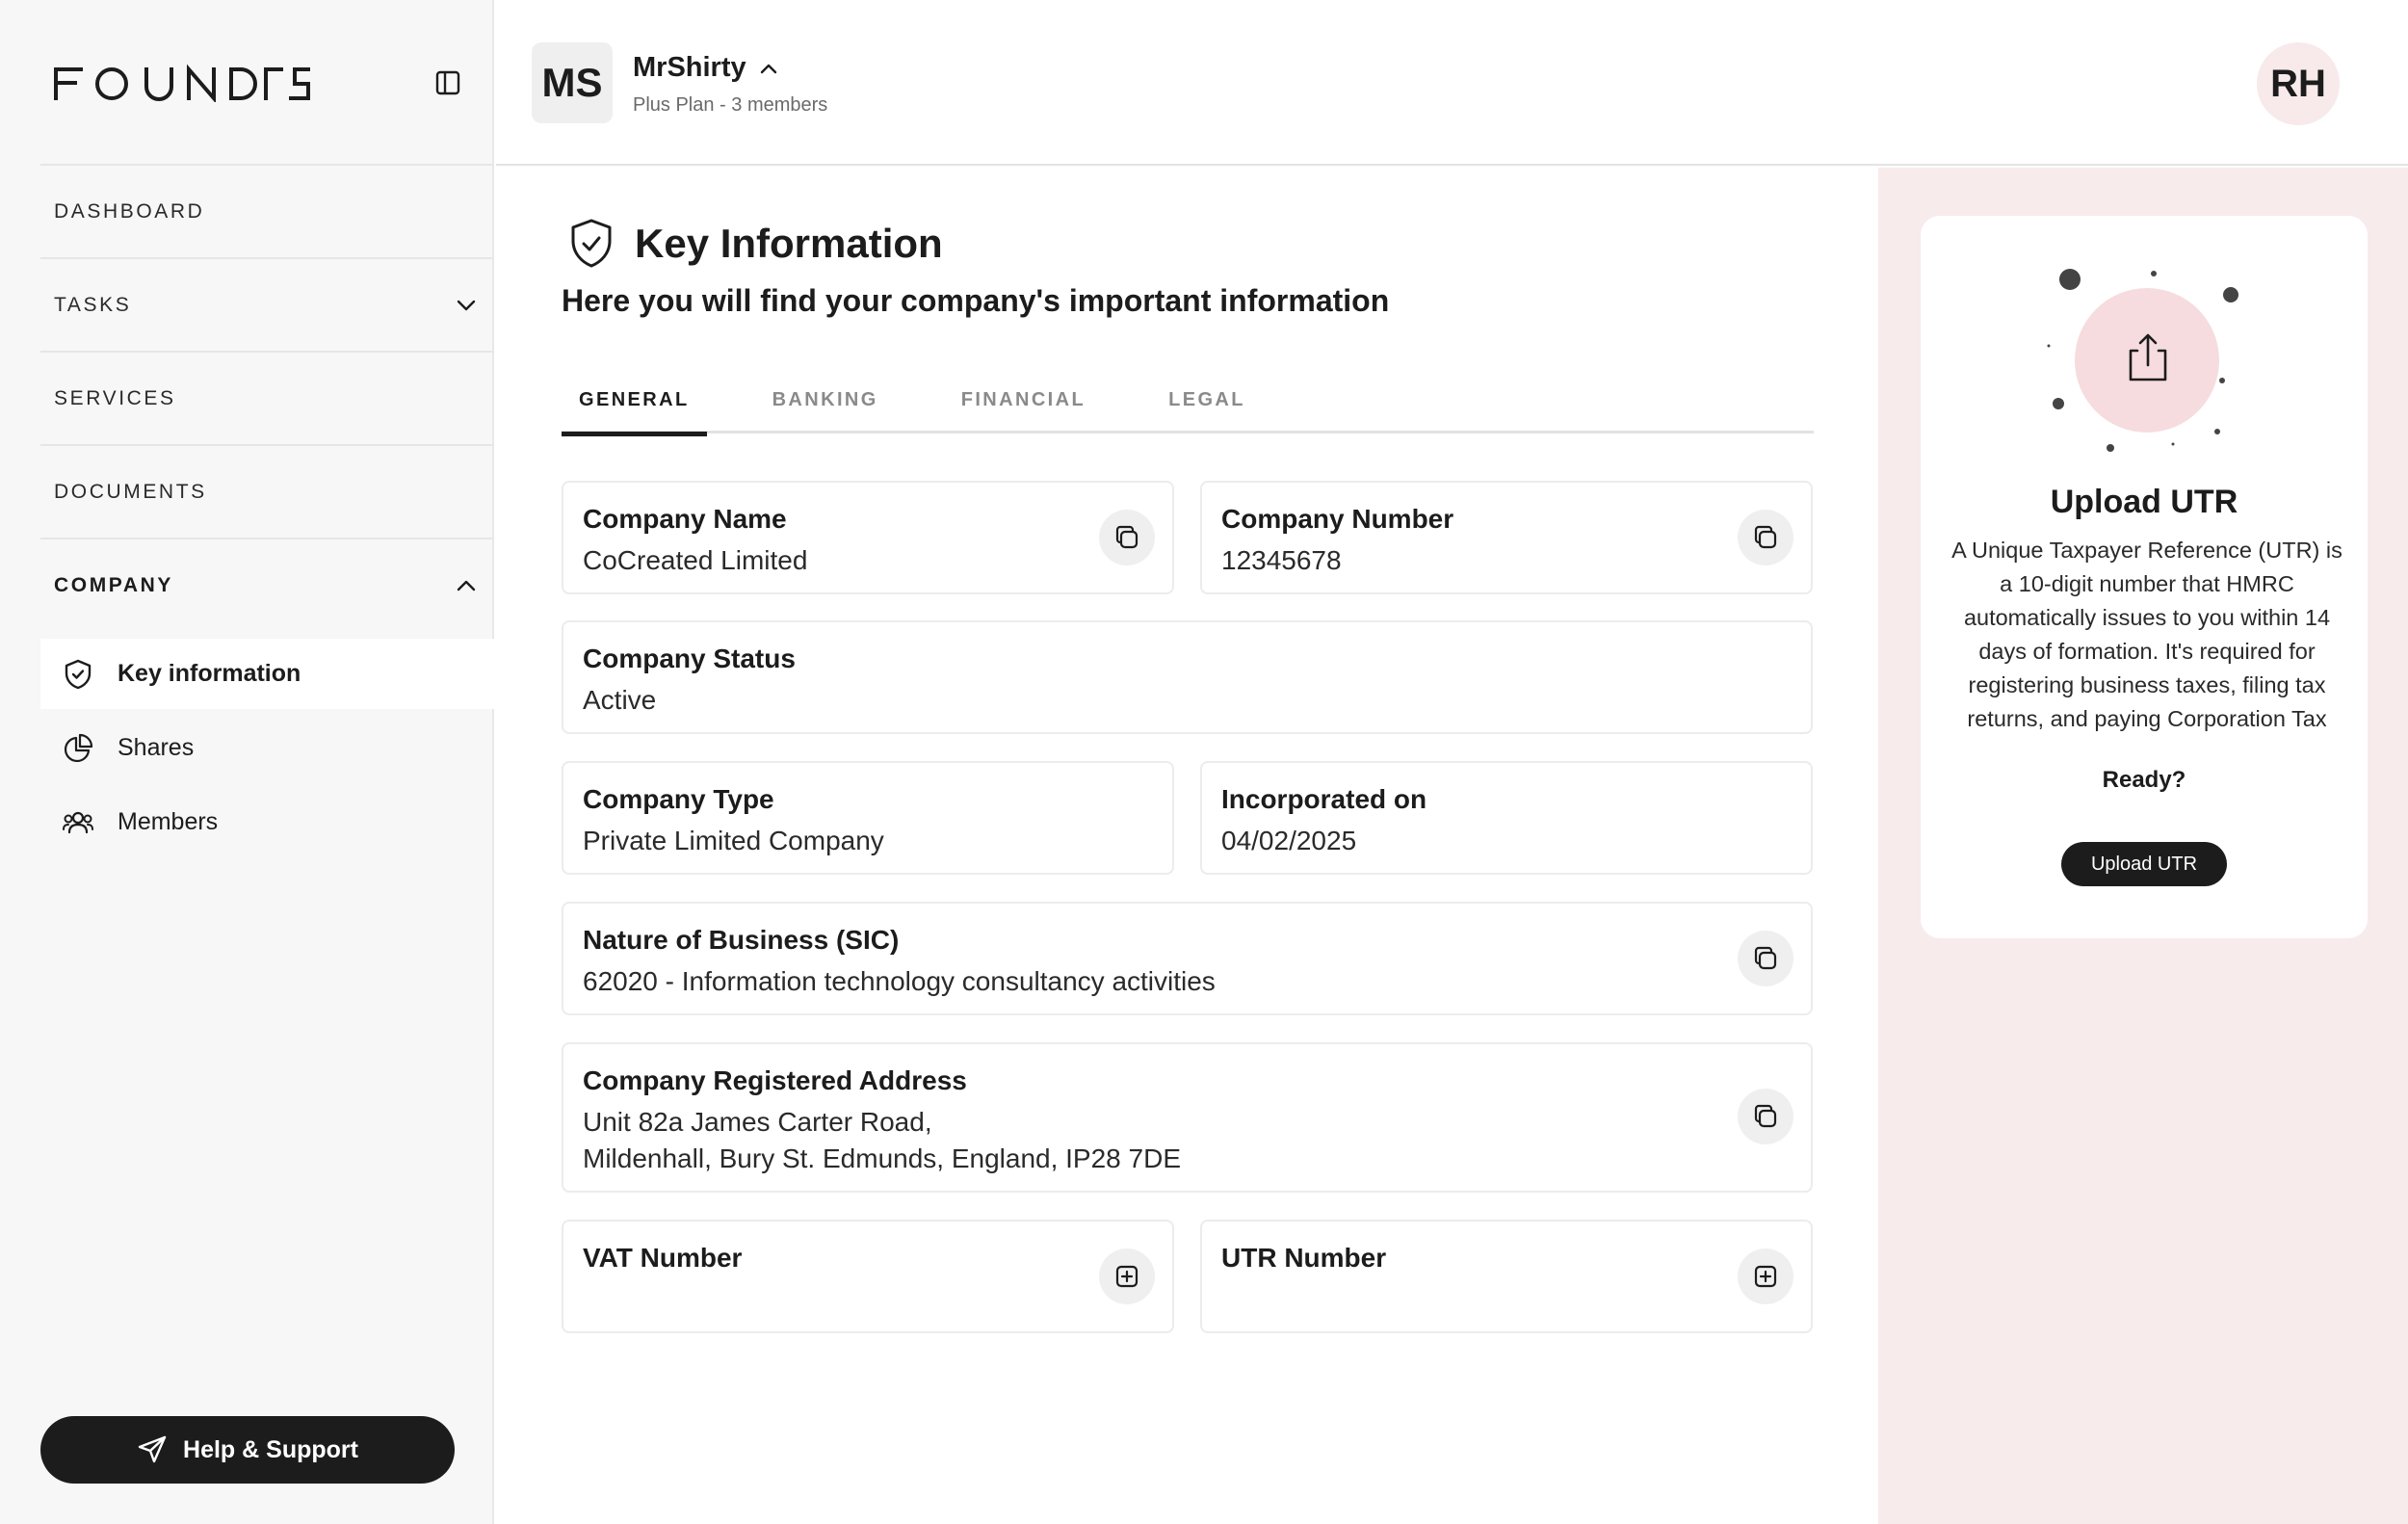  Describe the element at coordinates (78, 822) in the screenshot. I see `users-icon` at that location.